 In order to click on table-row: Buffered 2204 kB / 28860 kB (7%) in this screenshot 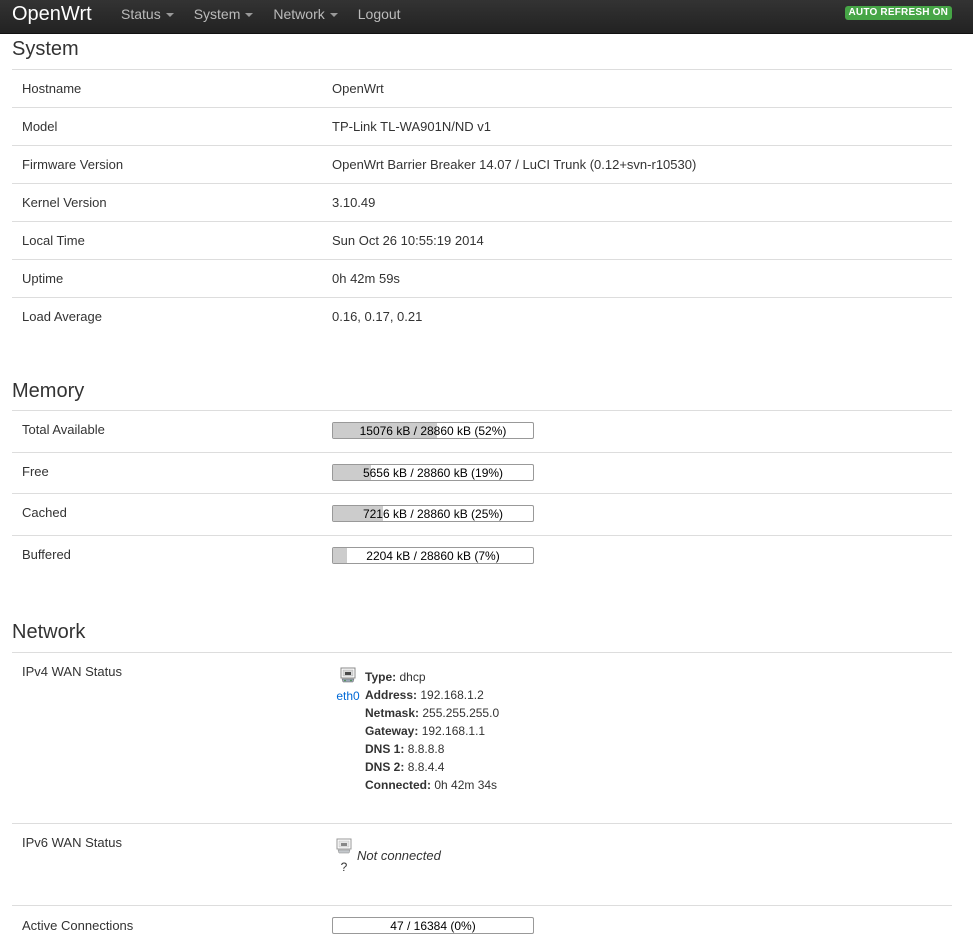, I will do `click(482, 557)`.